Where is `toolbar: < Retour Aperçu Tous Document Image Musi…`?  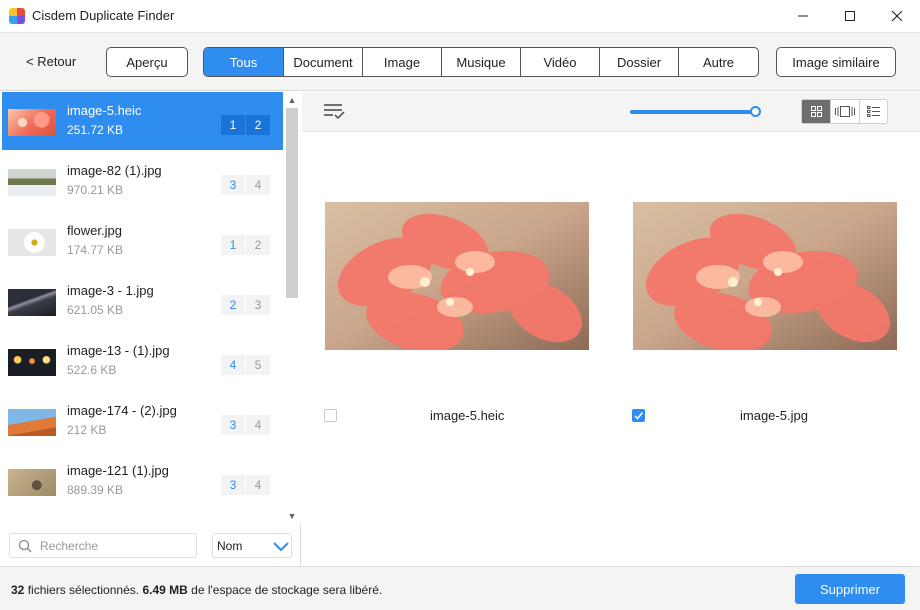
toolbar: < Retour Aperçu Tous Document Image Musi… is located at coordinates (460, 61).